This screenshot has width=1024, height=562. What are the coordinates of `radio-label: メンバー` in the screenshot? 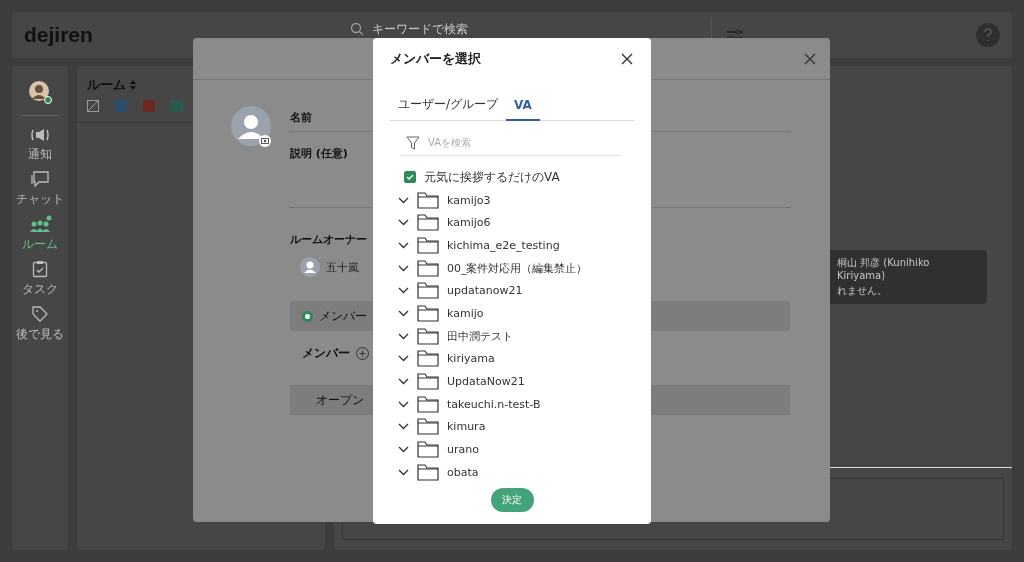 It's located at (343, 316).